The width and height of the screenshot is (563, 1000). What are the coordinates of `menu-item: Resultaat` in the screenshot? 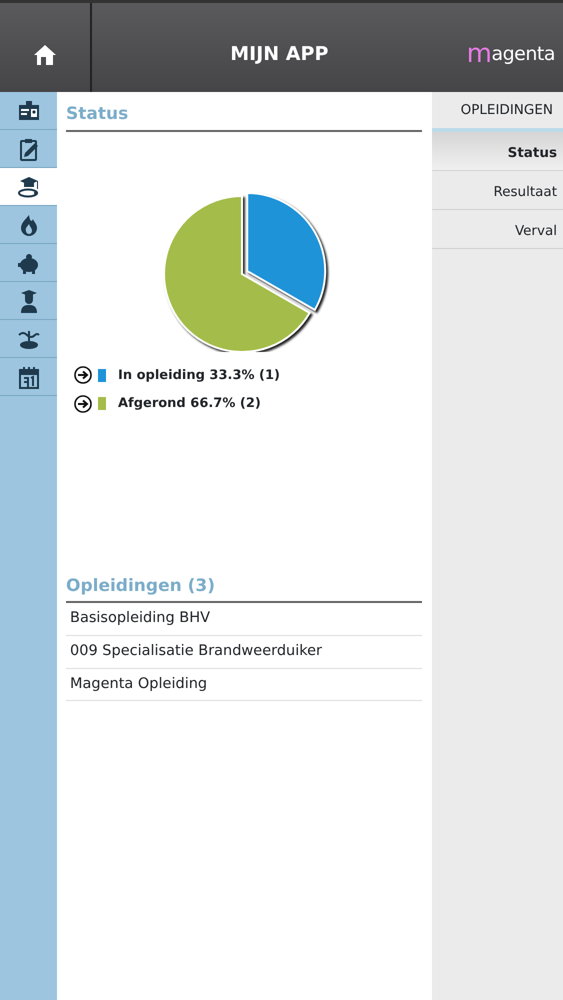 It's located at (497, 190).